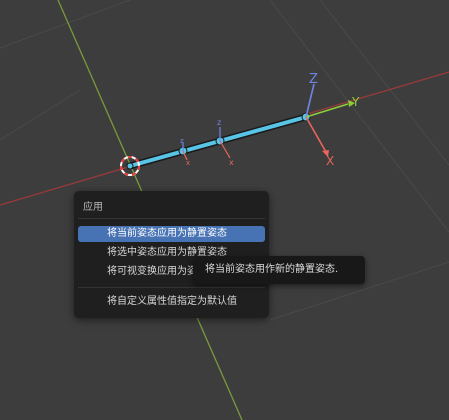  I want to click on menu-item-label: 将自定义属性值指定为默认值, so click(172, 301).